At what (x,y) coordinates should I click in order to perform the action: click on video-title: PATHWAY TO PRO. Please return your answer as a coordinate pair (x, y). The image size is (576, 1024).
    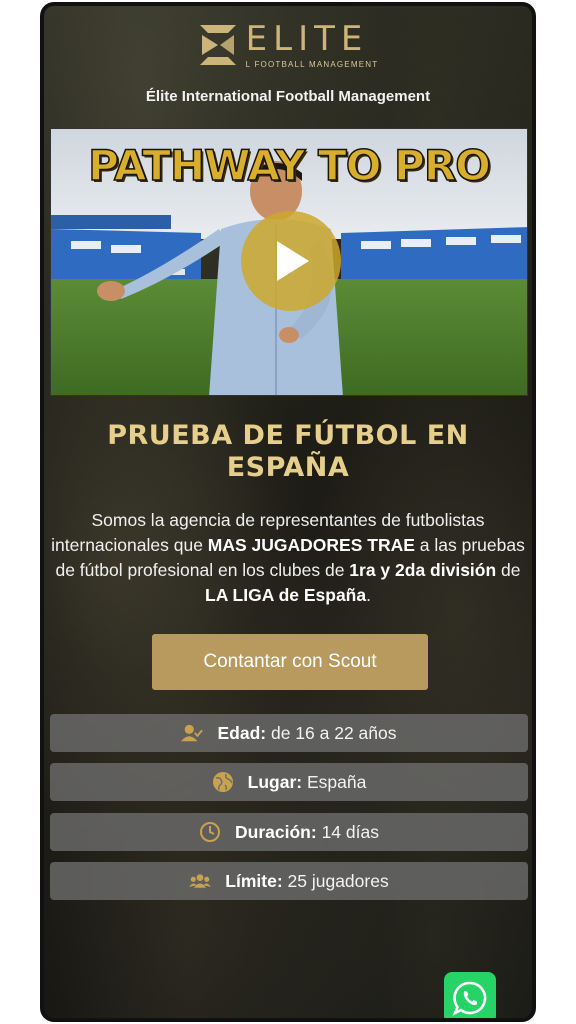
    Looking at the image, I should click on (289, 165).